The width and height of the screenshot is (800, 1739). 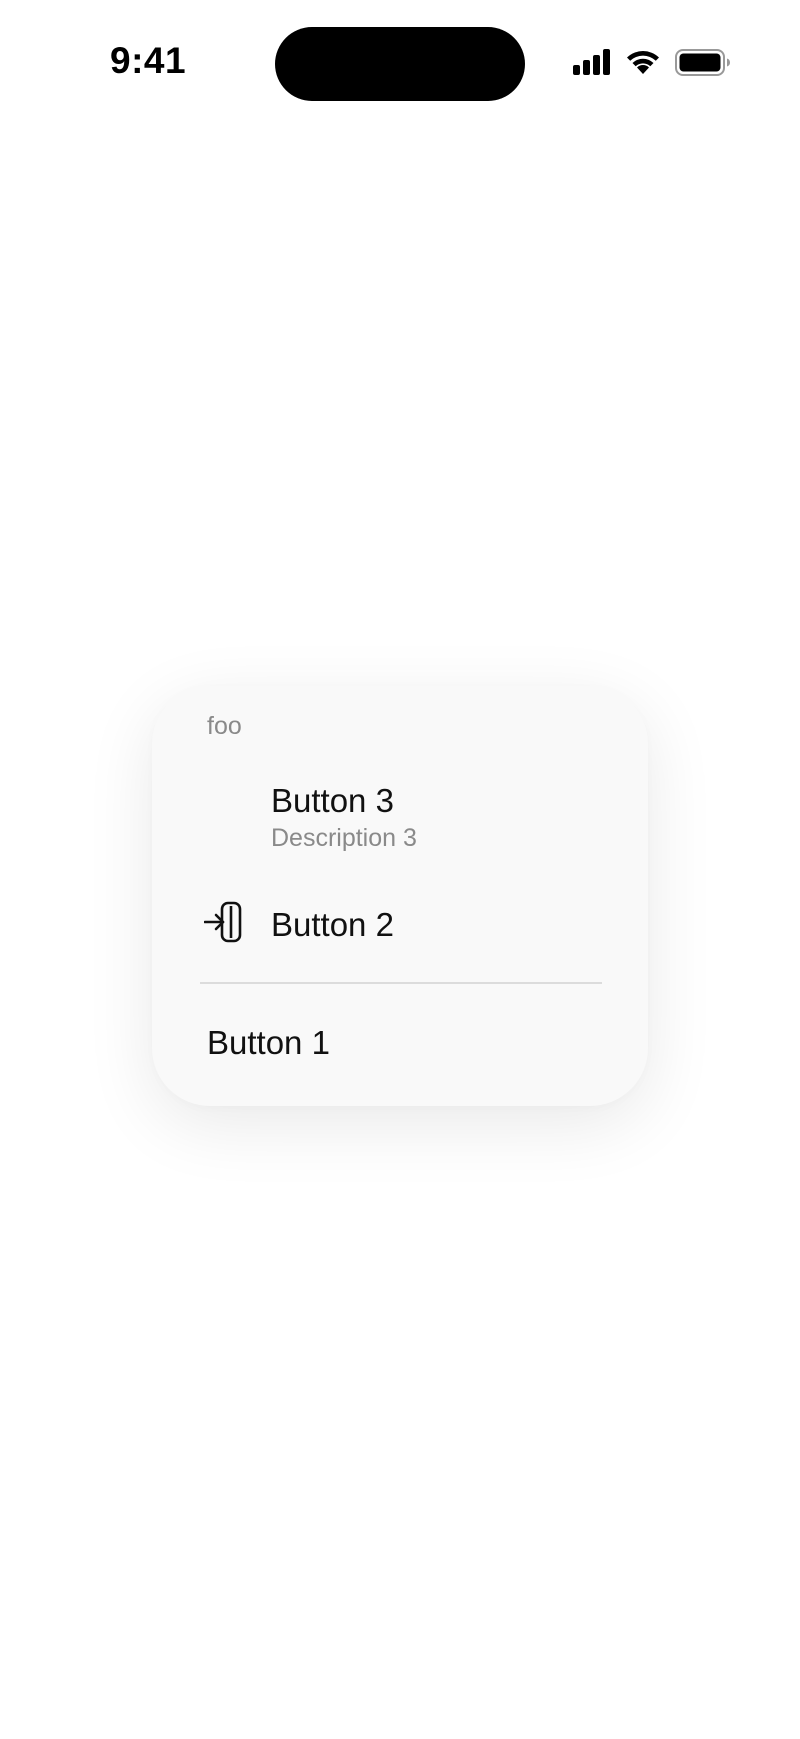 I want to click on menu-item-label: Button 3, so click(x=332, y=800).